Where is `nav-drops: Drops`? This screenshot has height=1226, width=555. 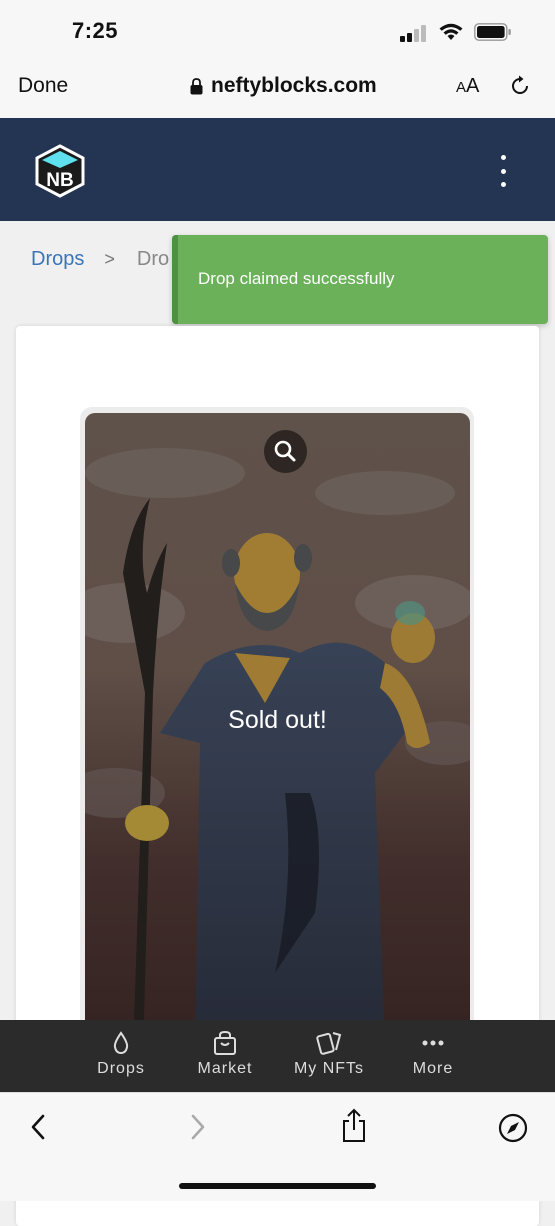 nav-drops: Drops is located at coordinates (121, 1054).